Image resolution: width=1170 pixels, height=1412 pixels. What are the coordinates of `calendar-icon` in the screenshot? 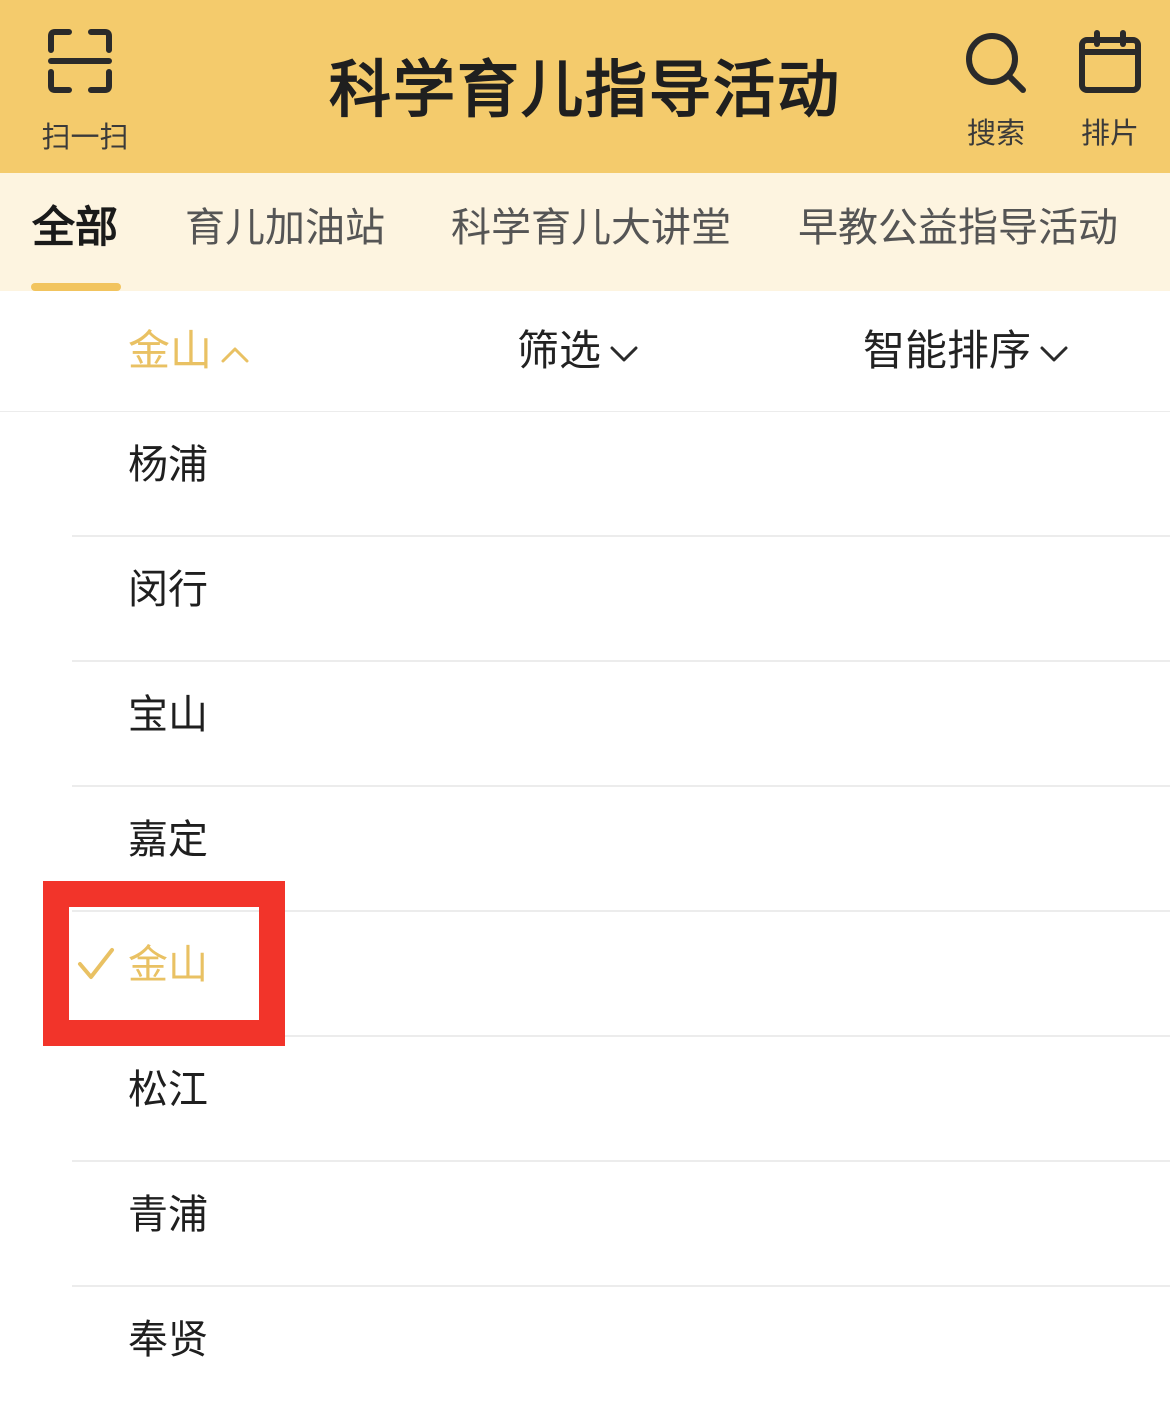 It's located at (1110, 61).